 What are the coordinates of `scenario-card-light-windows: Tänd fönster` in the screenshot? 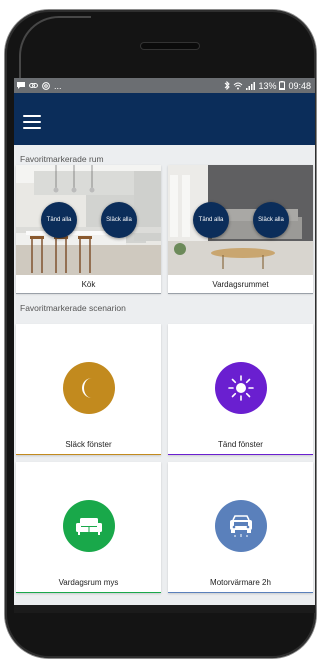 It's located at (240, 389).